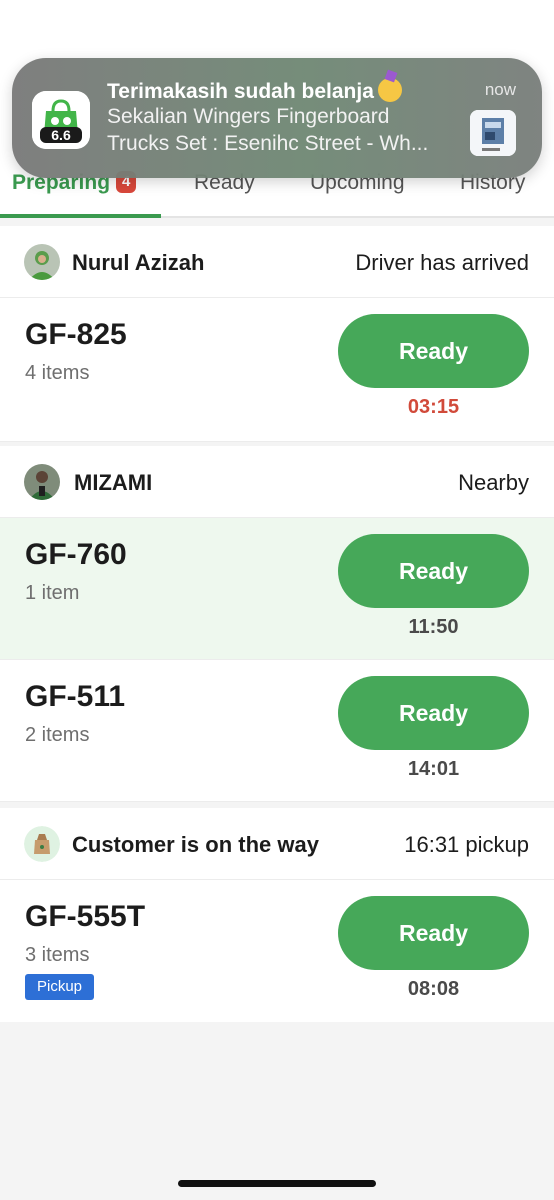  What do you see at coordinates (57, 373) in the screenshot?
I see `order-item-count: 4 items` at bounding box center [57, 373].